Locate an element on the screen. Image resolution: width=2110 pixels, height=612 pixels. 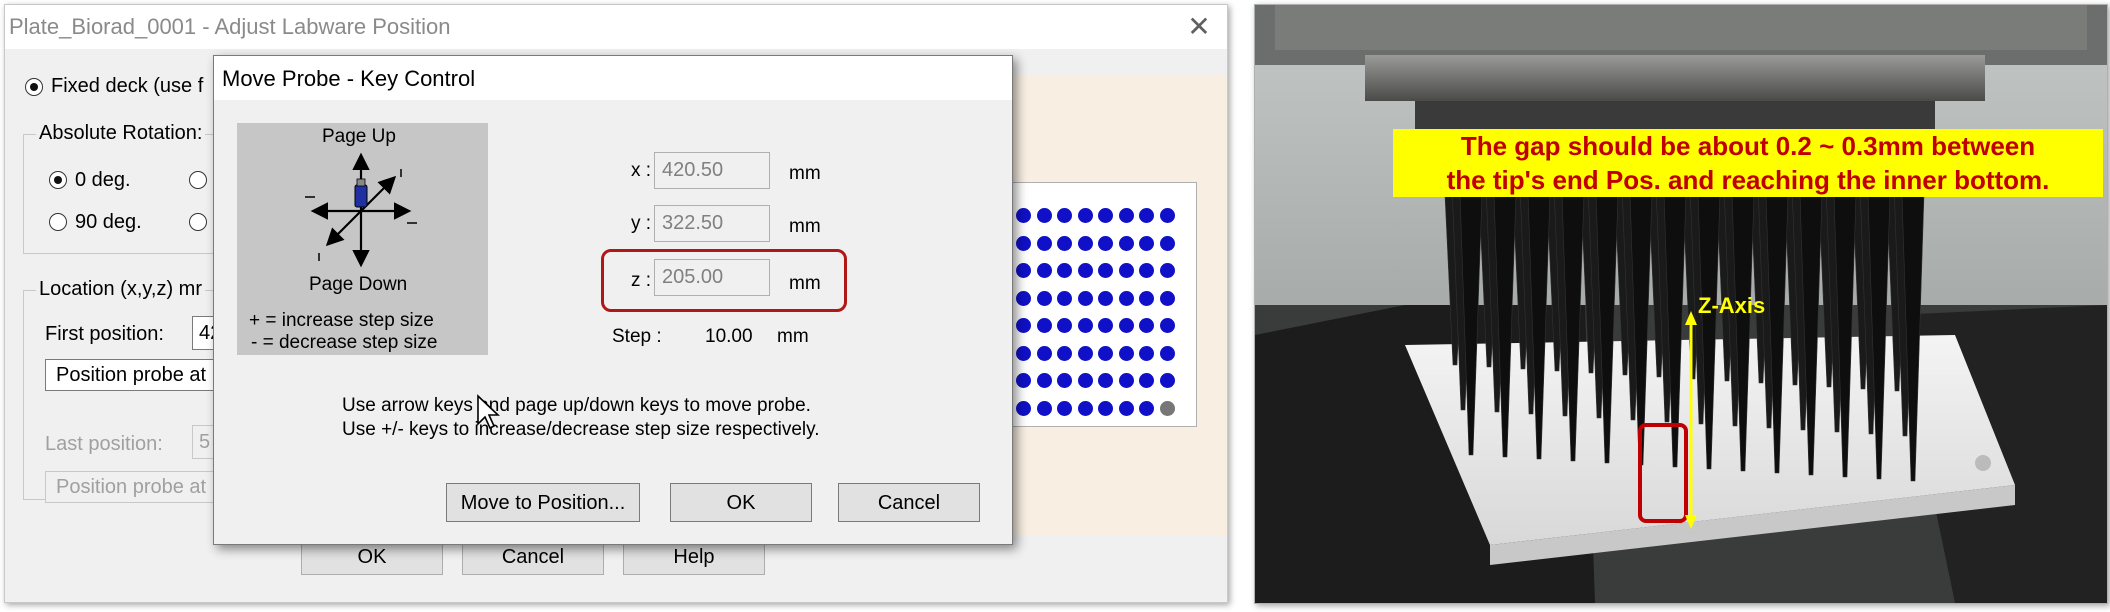
step-unit: mm is located at coordinates (793, 336).